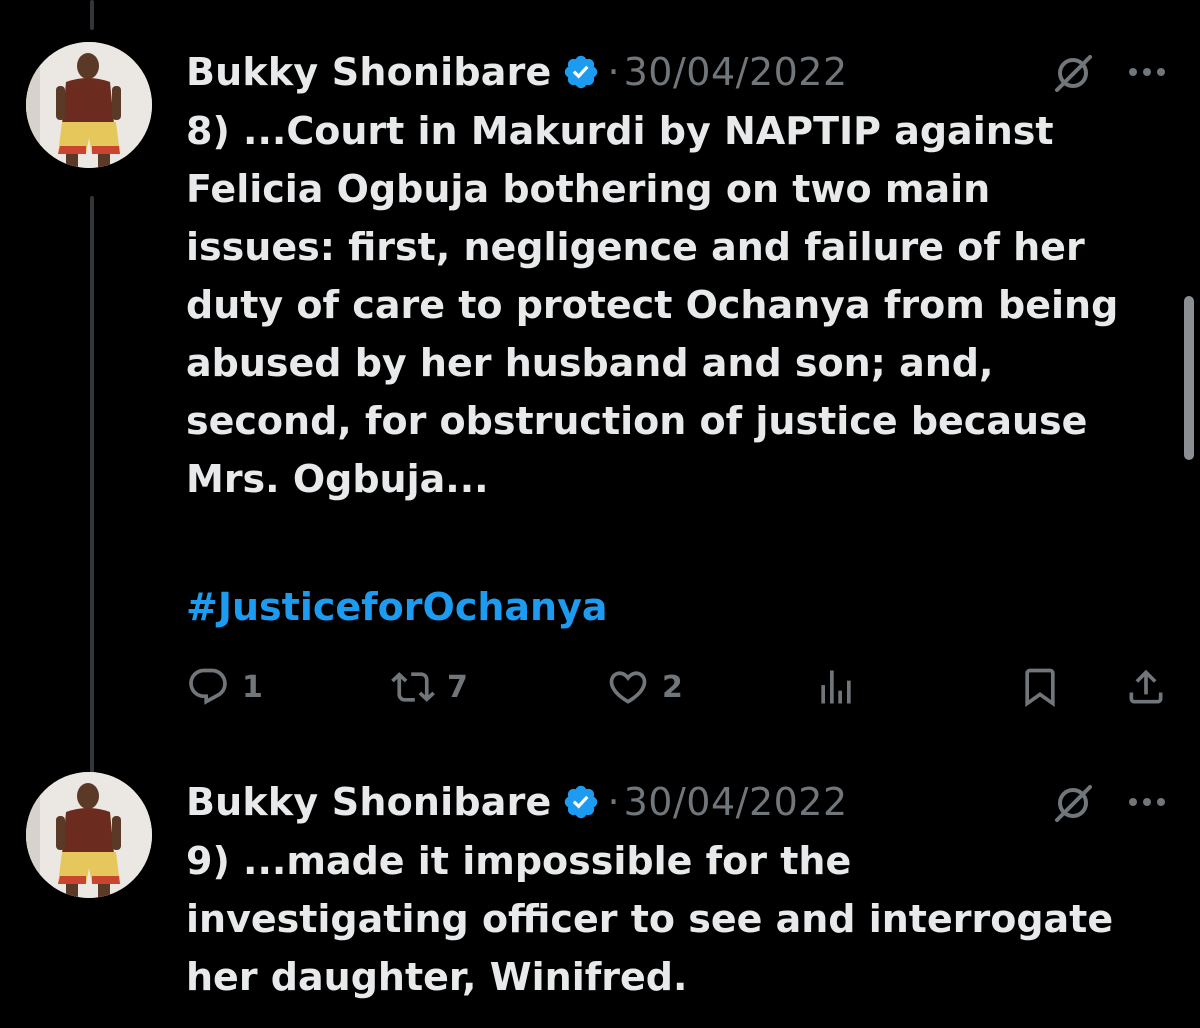 Image resolution: width=1200 pixels, height=1028 pixels. What do you see at coordinates (628, 687) in the screenshot?
I see `like-icon` at bounding box center [628, 687].